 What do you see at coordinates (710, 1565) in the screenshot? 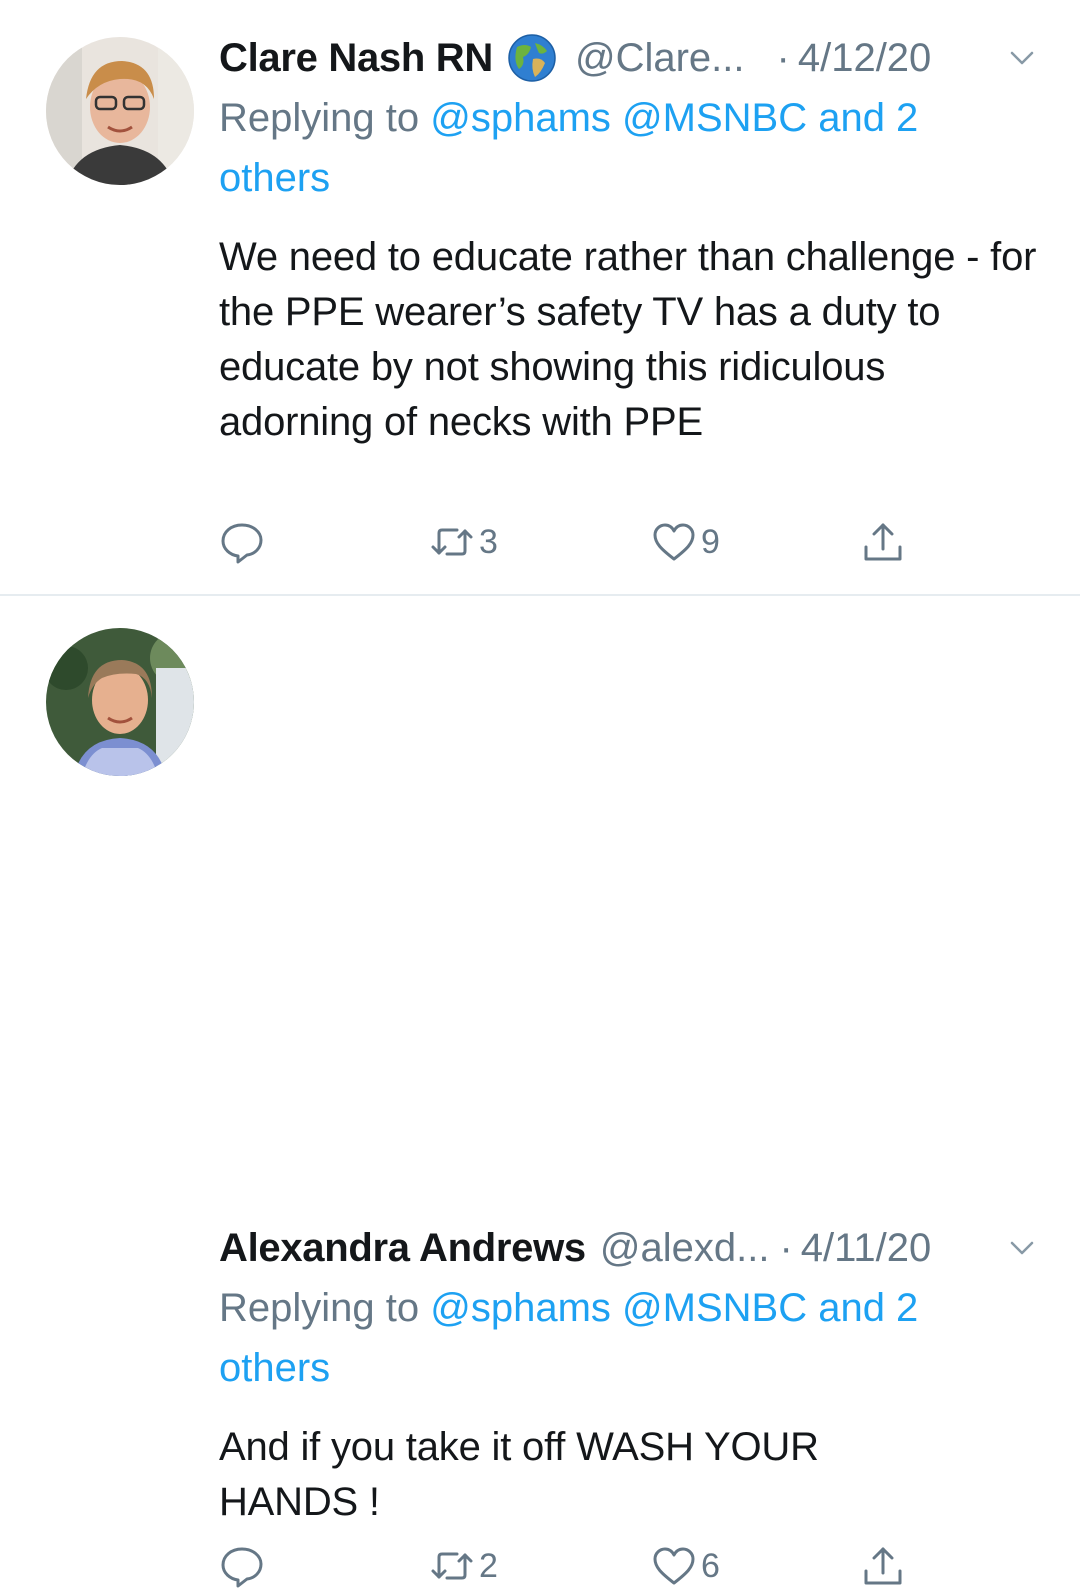
I see `like-count: 6` at bounding box center [710, 1565].